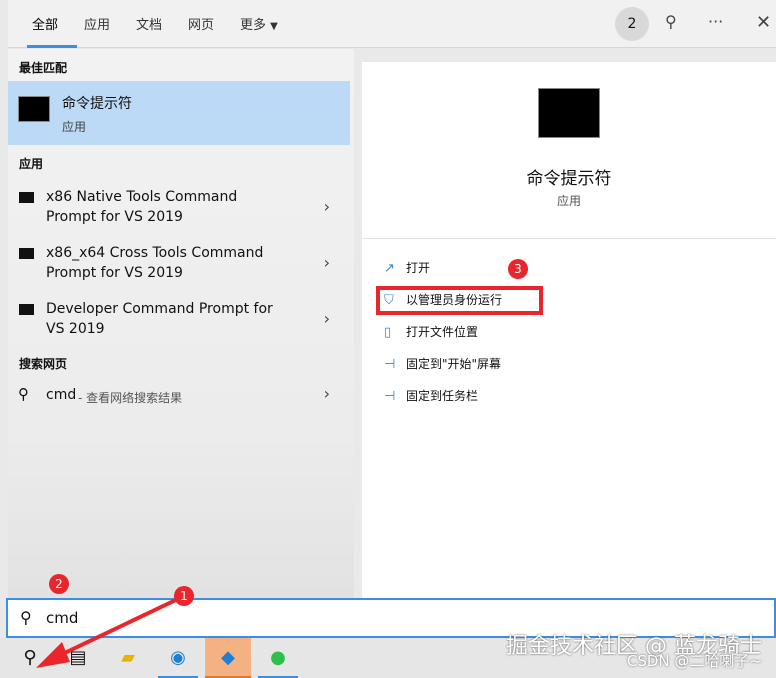 This screenshot has height=678, width=776. Describe the element at coordinates (108, 632) in the screenshot. I see `arrow-annotation` at that location.